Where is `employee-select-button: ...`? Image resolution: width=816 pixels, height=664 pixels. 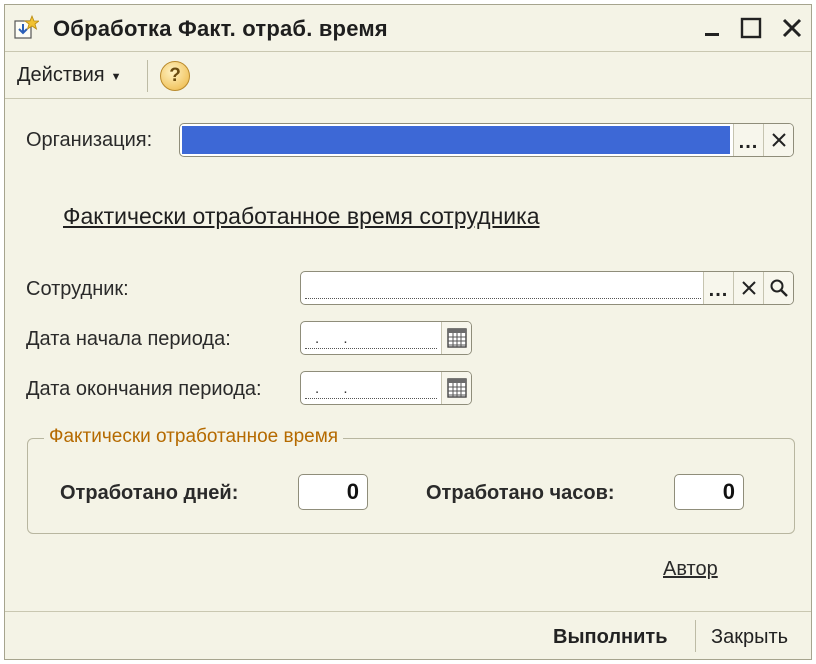 employee-select-button: ... is located at coordinates (718, 288).